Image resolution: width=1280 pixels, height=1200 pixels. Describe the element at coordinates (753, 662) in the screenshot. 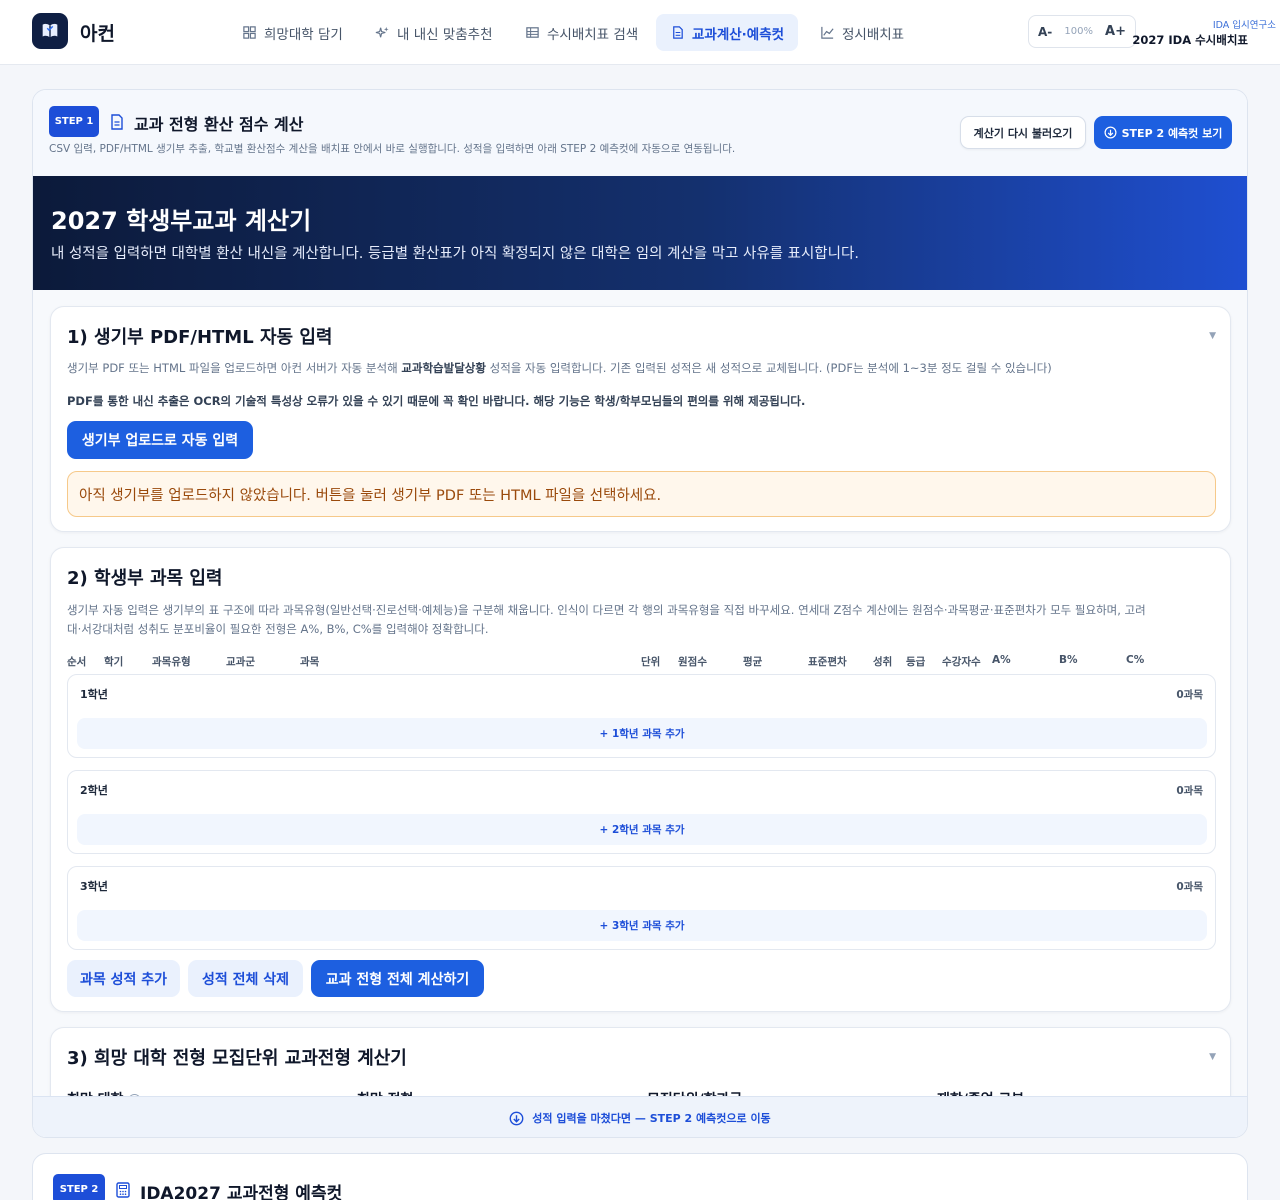

I see `column-header: 평균` at that location.